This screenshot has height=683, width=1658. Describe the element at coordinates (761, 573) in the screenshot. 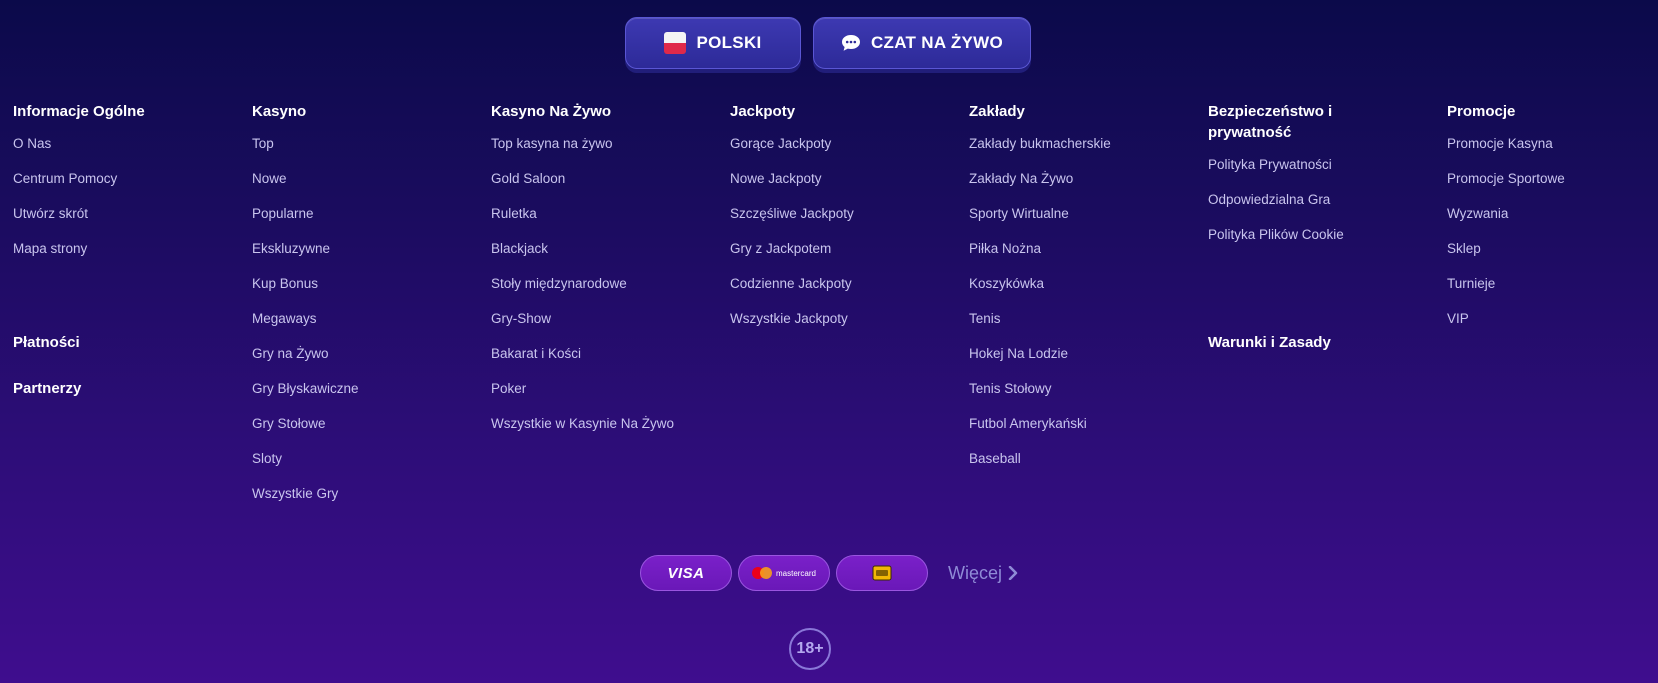

I see `mastercard-circles-icon` at that location.